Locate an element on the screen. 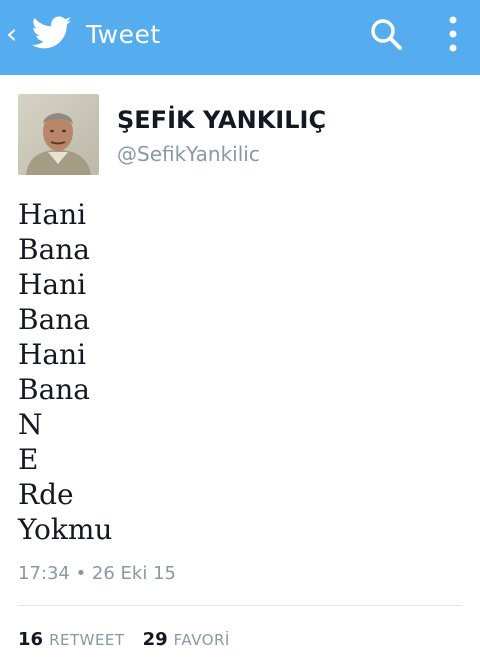 This screenshot has width=480, height=664. tweet-line: N is located at coordinates (30, 424).